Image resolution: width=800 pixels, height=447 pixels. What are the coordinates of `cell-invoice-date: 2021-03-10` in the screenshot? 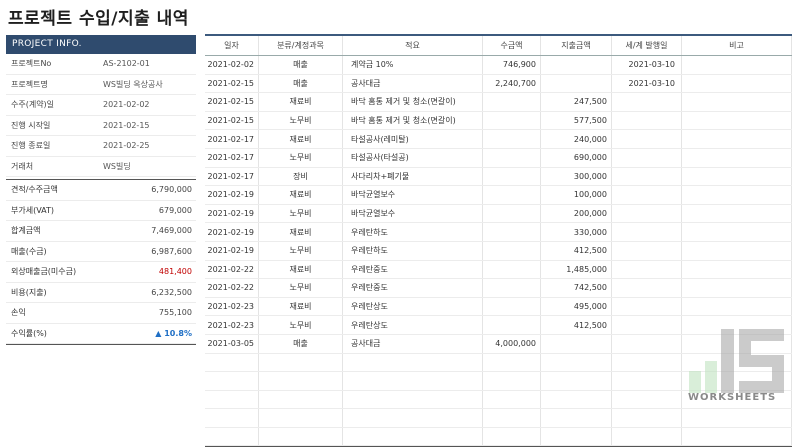 It's located at (647, 65).